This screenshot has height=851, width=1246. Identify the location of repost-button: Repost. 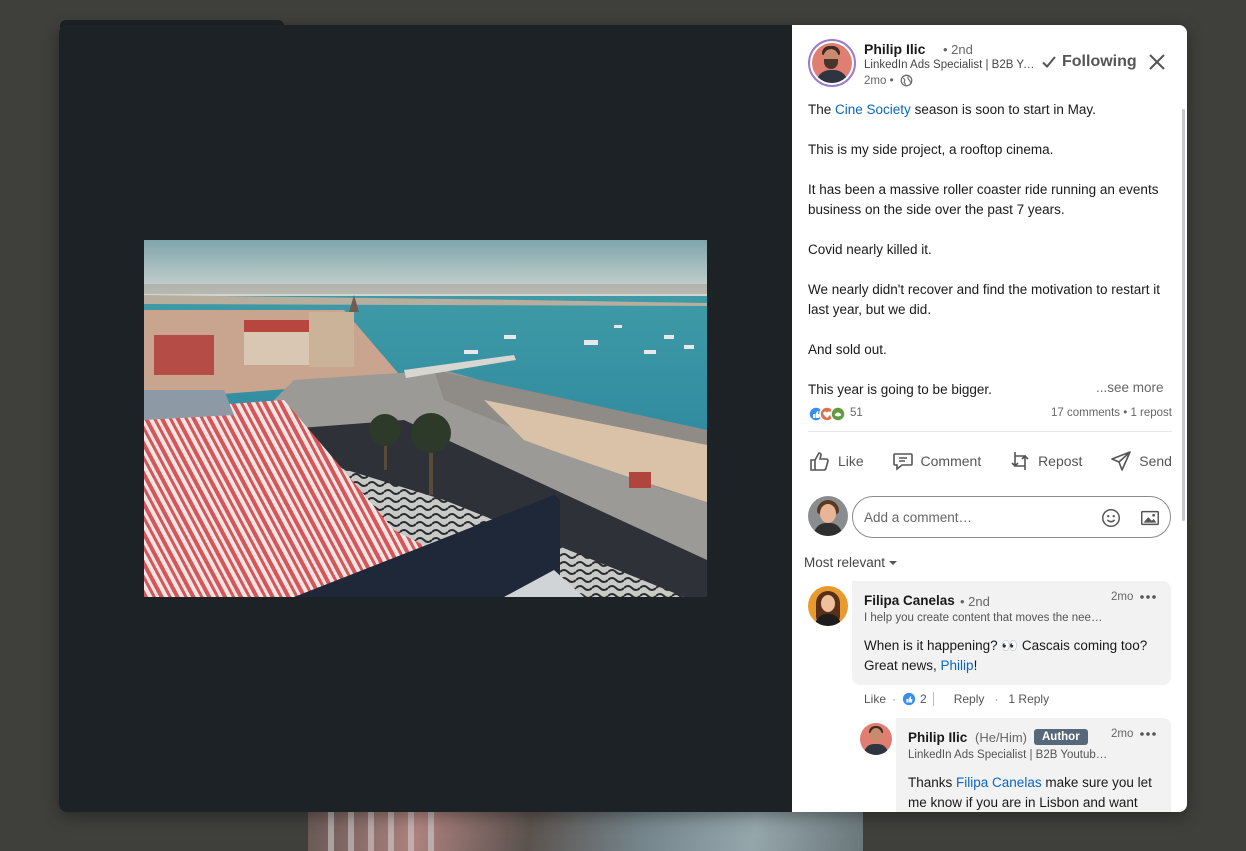
(1045, 461).